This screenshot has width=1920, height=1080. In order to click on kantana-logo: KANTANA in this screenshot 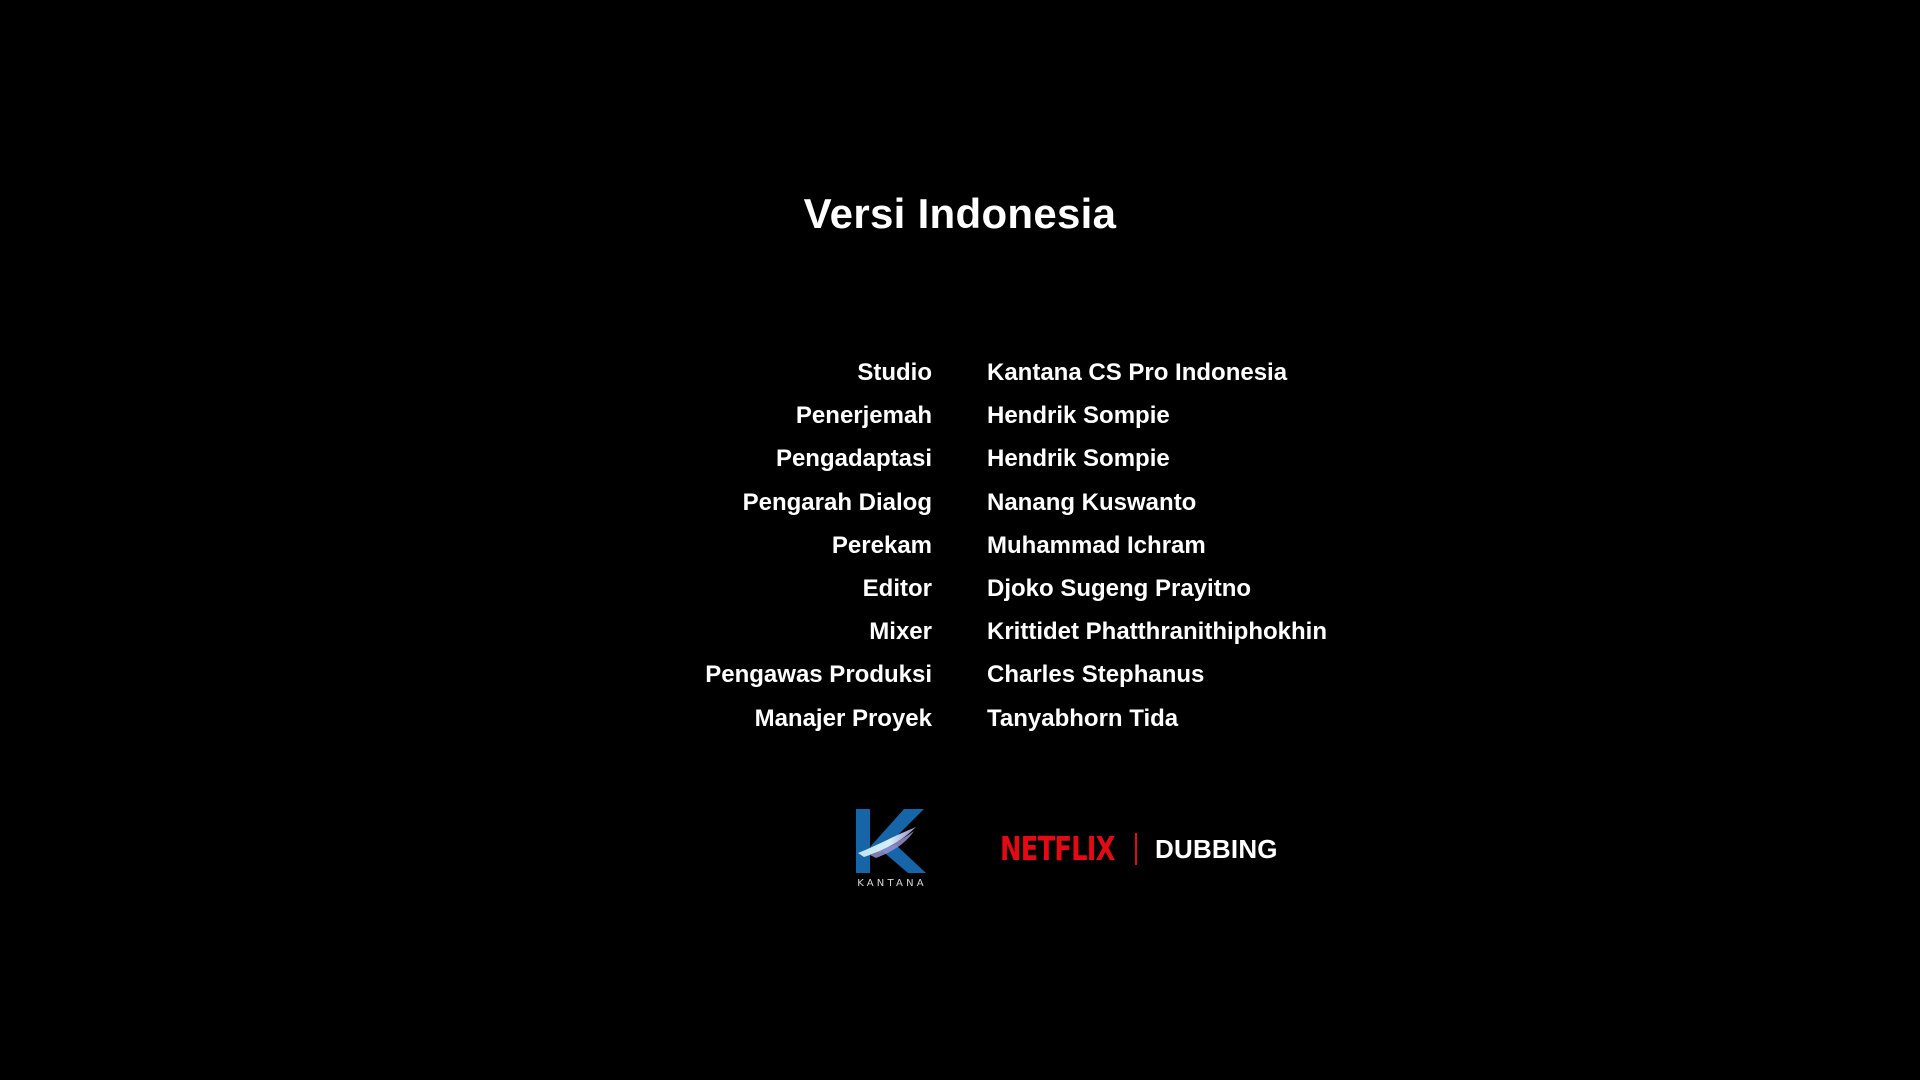, I will do `click(892, 852)`.